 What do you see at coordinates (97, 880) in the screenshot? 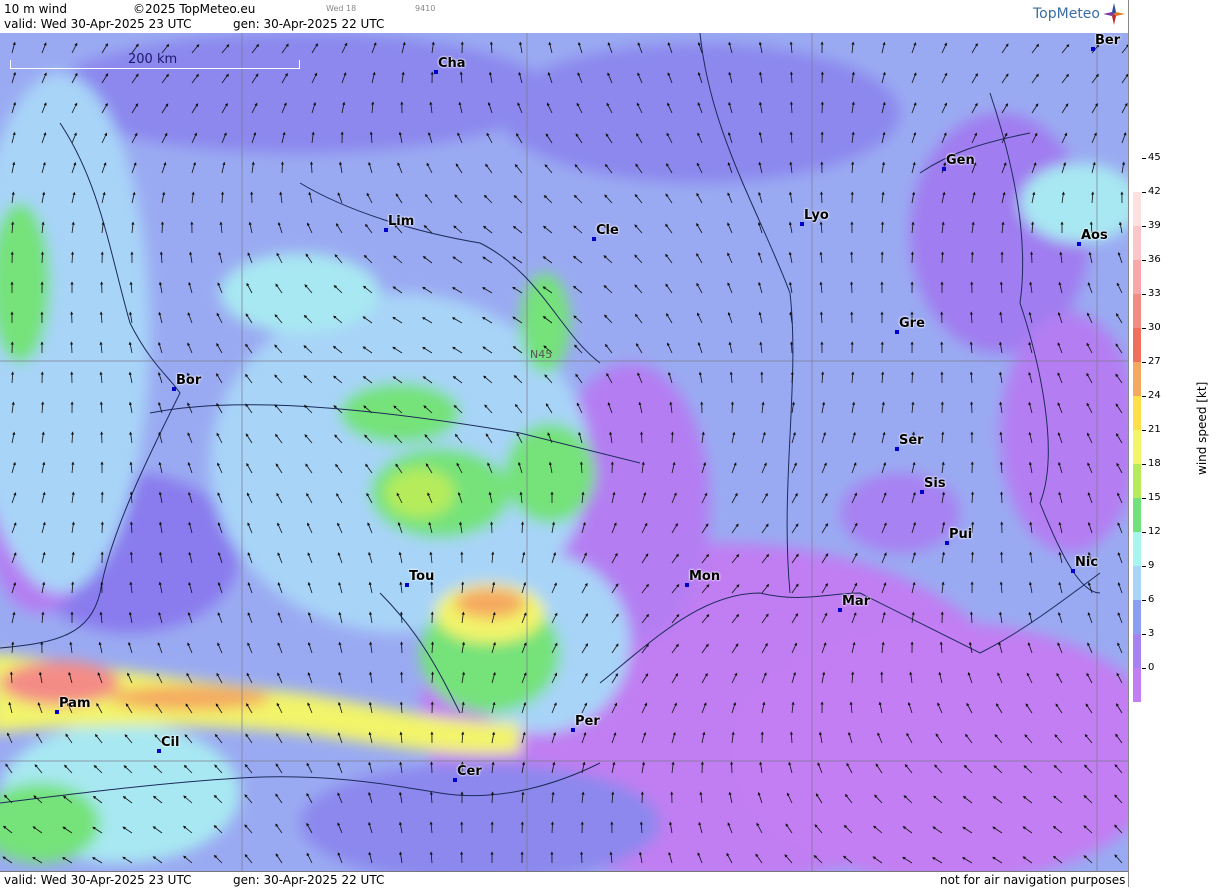
I see `footer-valid-time: valid: Wed 30-Apr-2025 23 UTC` at bounding box center [97, 880].